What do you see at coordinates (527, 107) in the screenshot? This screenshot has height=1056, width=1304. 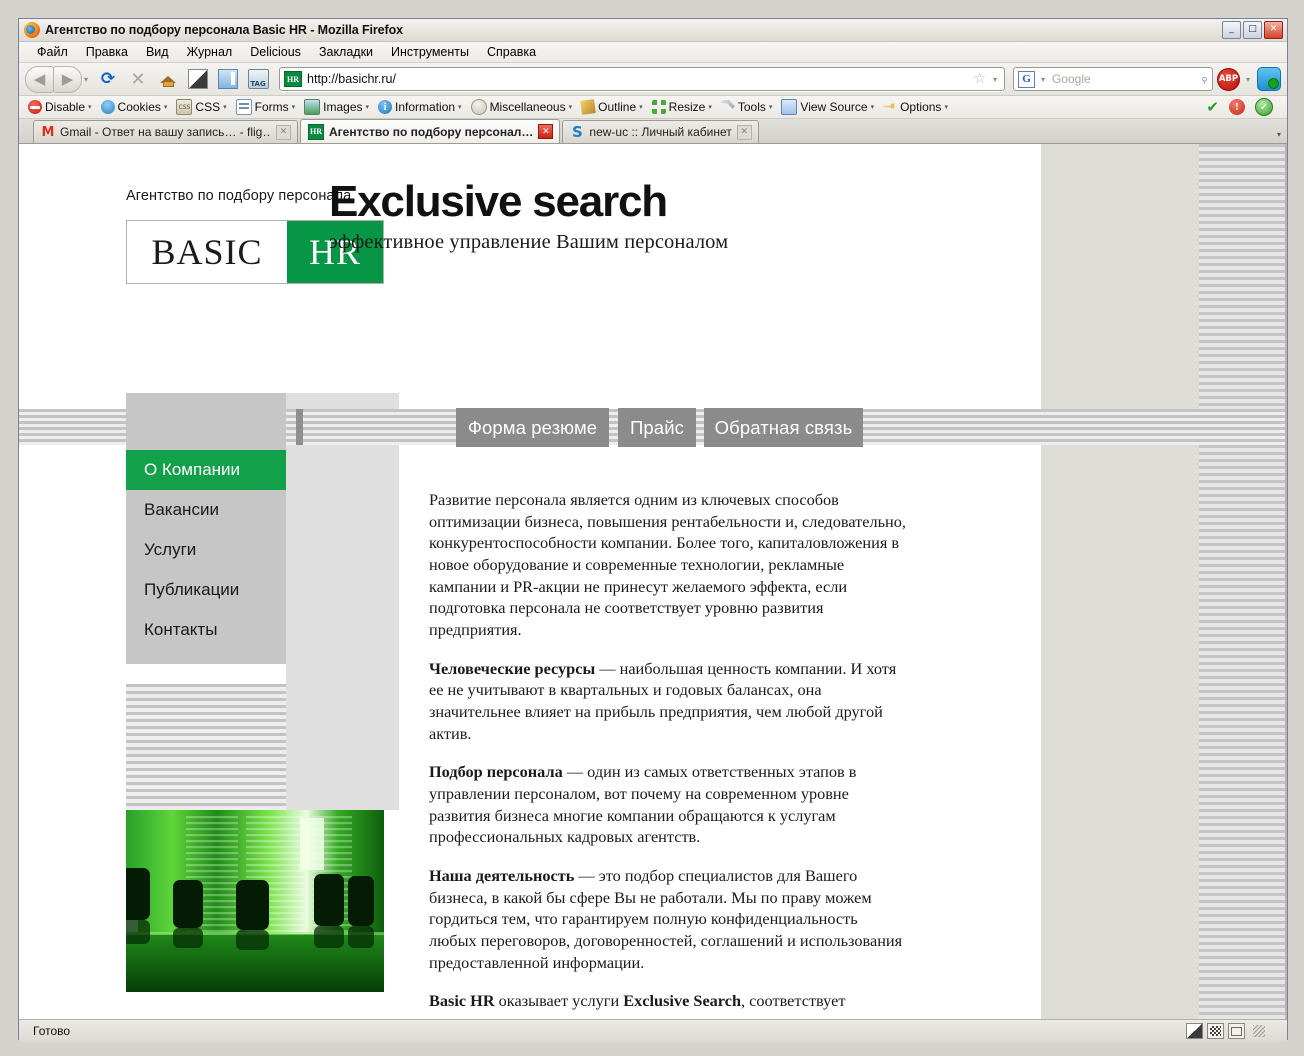 I see `devbar-label: Miscellaneous` at bounding box center [527, 107].